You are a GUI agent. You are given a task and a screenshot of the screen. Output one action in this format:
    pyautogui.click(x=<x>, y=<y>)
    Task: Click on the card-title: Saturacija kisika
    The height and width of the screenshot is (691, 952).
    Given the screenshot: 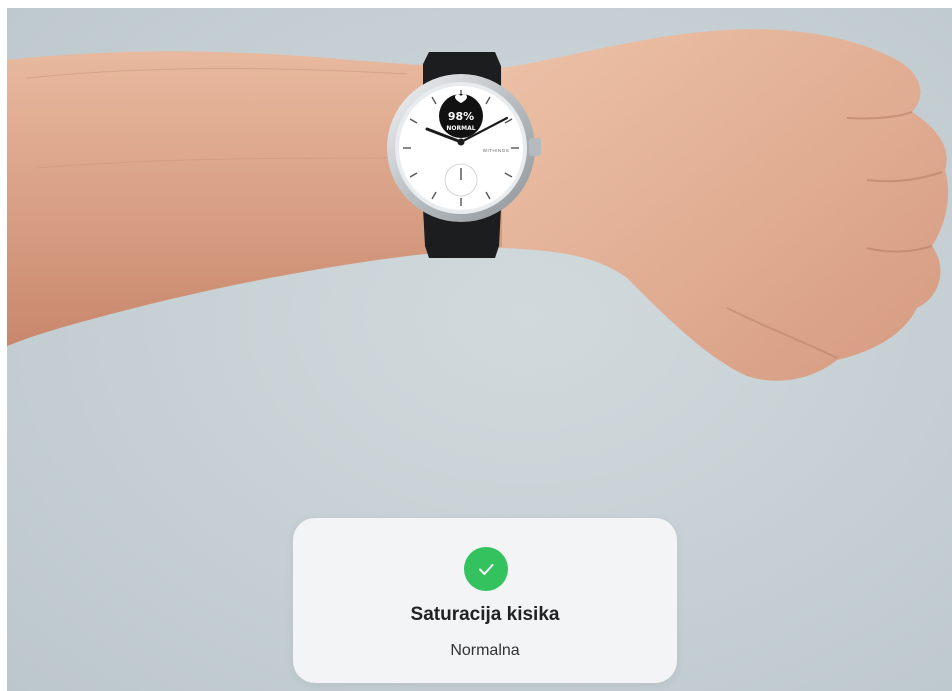 What is the action you would take?
    pyautogui.click(x=485, y=614)
    